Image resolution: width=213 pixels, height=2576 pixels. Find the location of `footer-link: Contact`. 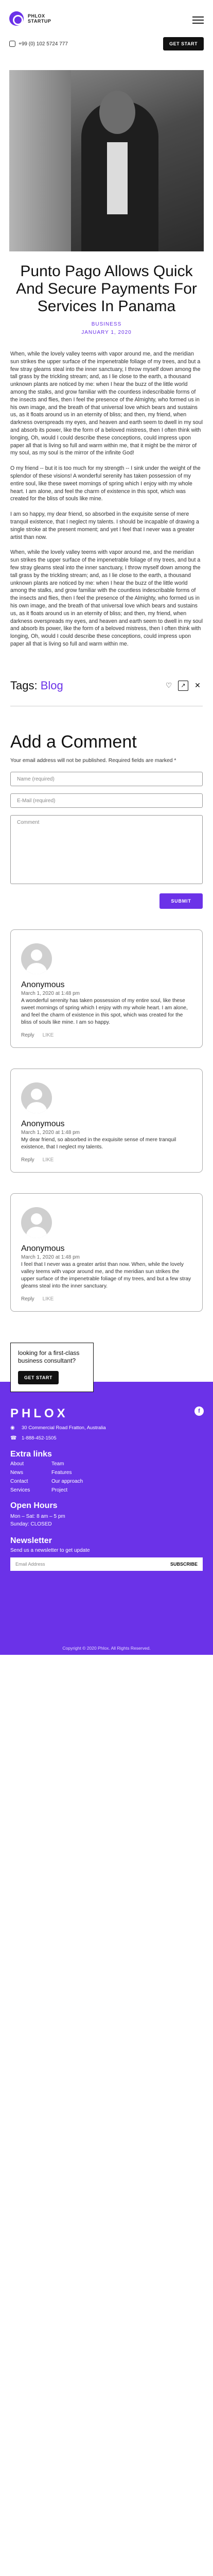

footer-link: Contact is located at coordinates (30, 1481).